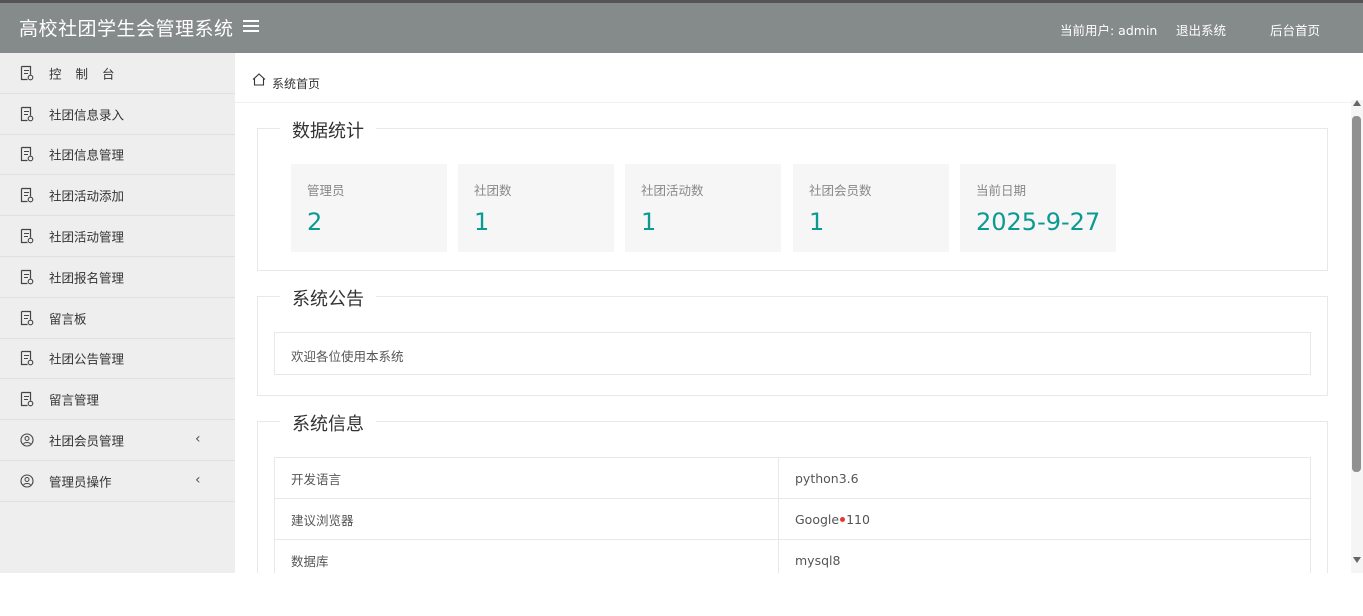 The image size is (1363, 616). I want to click on stat-card-activities: 社团活动数 1, so click(703, 208).